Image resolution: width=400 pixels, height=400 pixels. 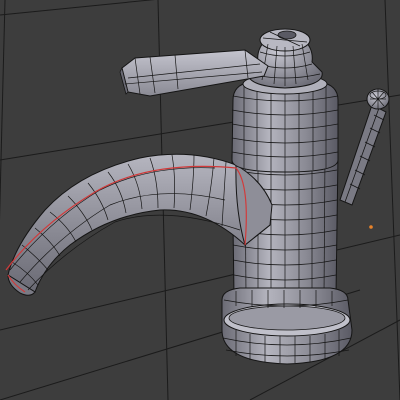 What do you see at coordinates (378, 99) in the screenshot?
I see `rod-knob` at bounding box center [378, 99].